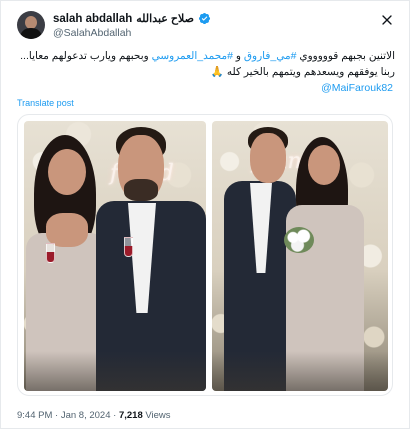 The width and height of the screenshot is (410, 429). What do you see at coordinates (45, 103) in the screenshot?
I see `translate-post-link: Translate post` at bounding box center [45, 103].